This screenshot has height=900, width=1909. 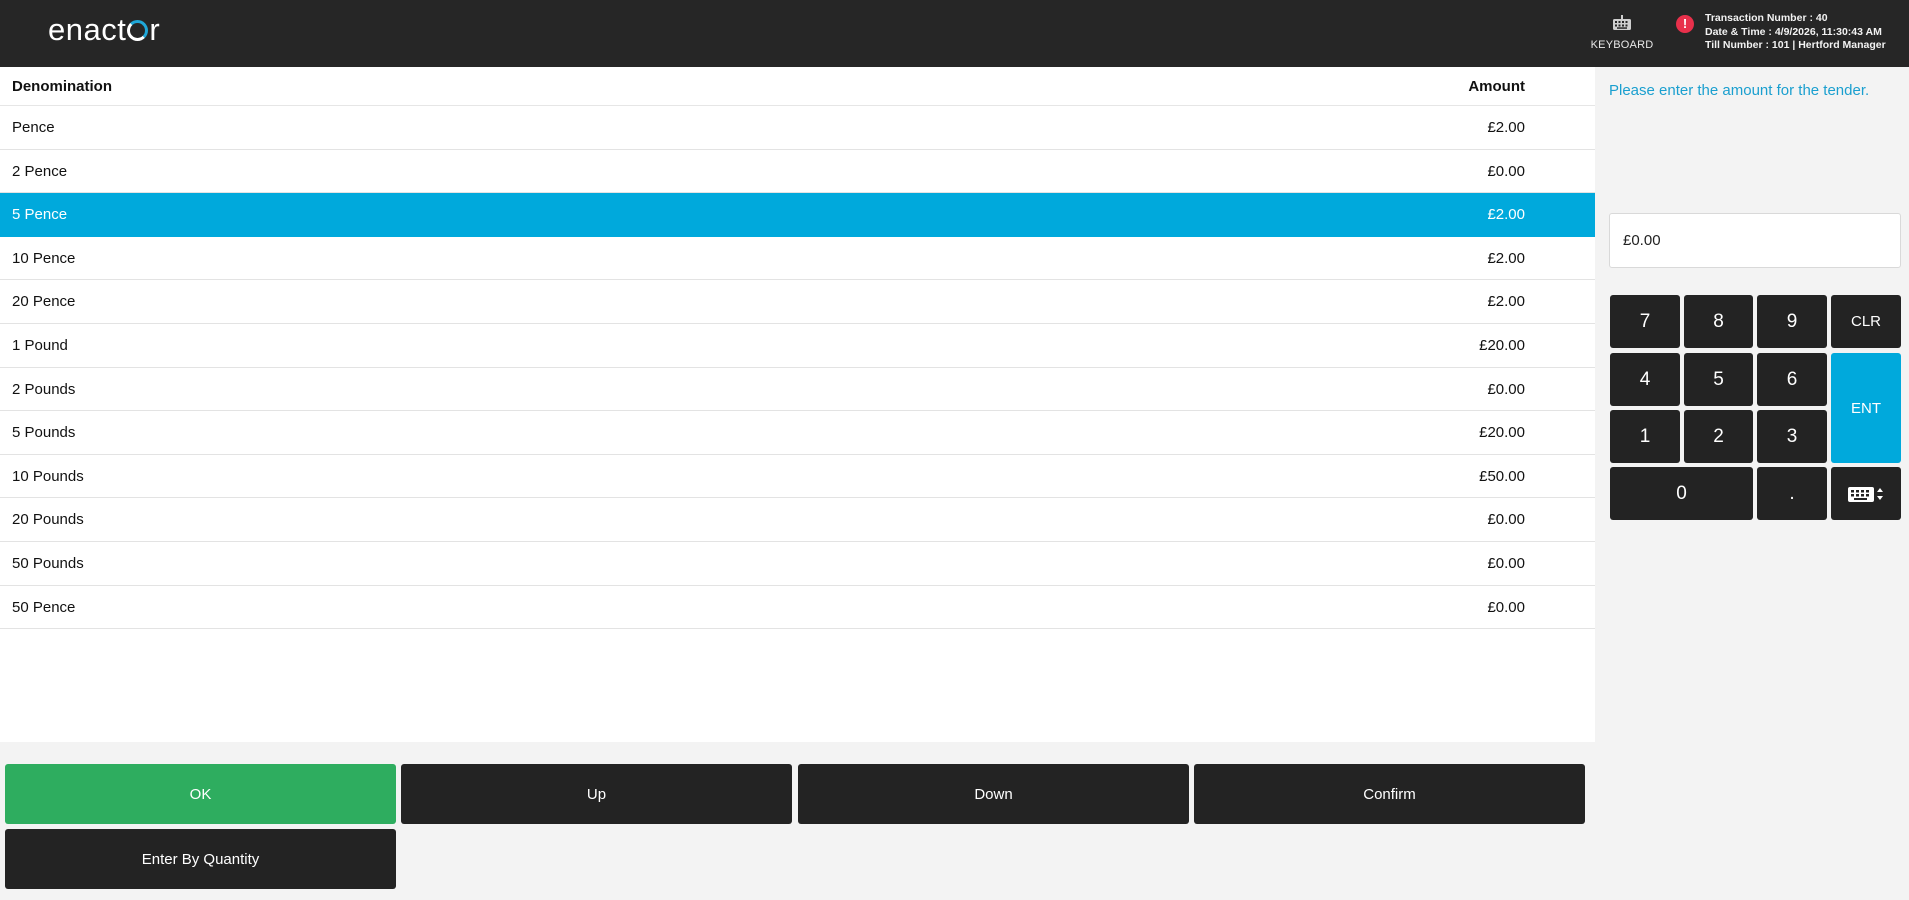 What do you see at coordinates (797, 564) in the screenshot?
I see `table-row: 50 Pounds £0.00` at bounding box center [797, 564].